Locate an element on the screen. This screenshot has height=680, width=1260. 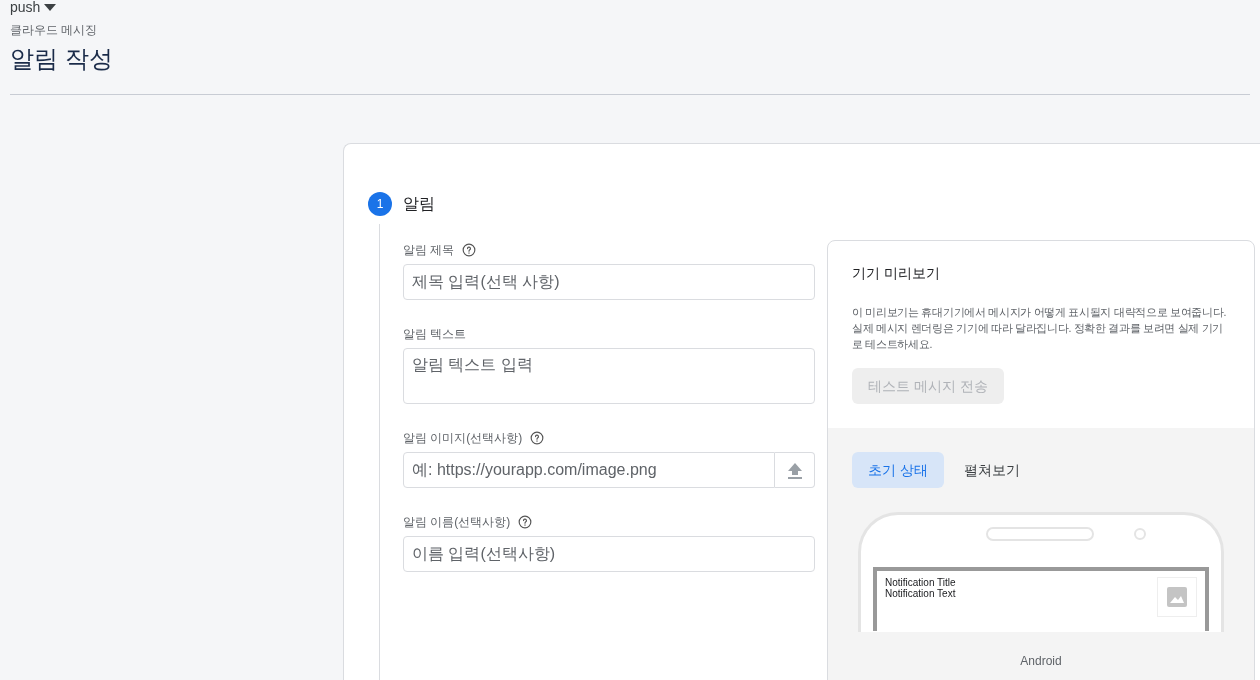
step-title: 알림 is located at coordinates (419, 204).